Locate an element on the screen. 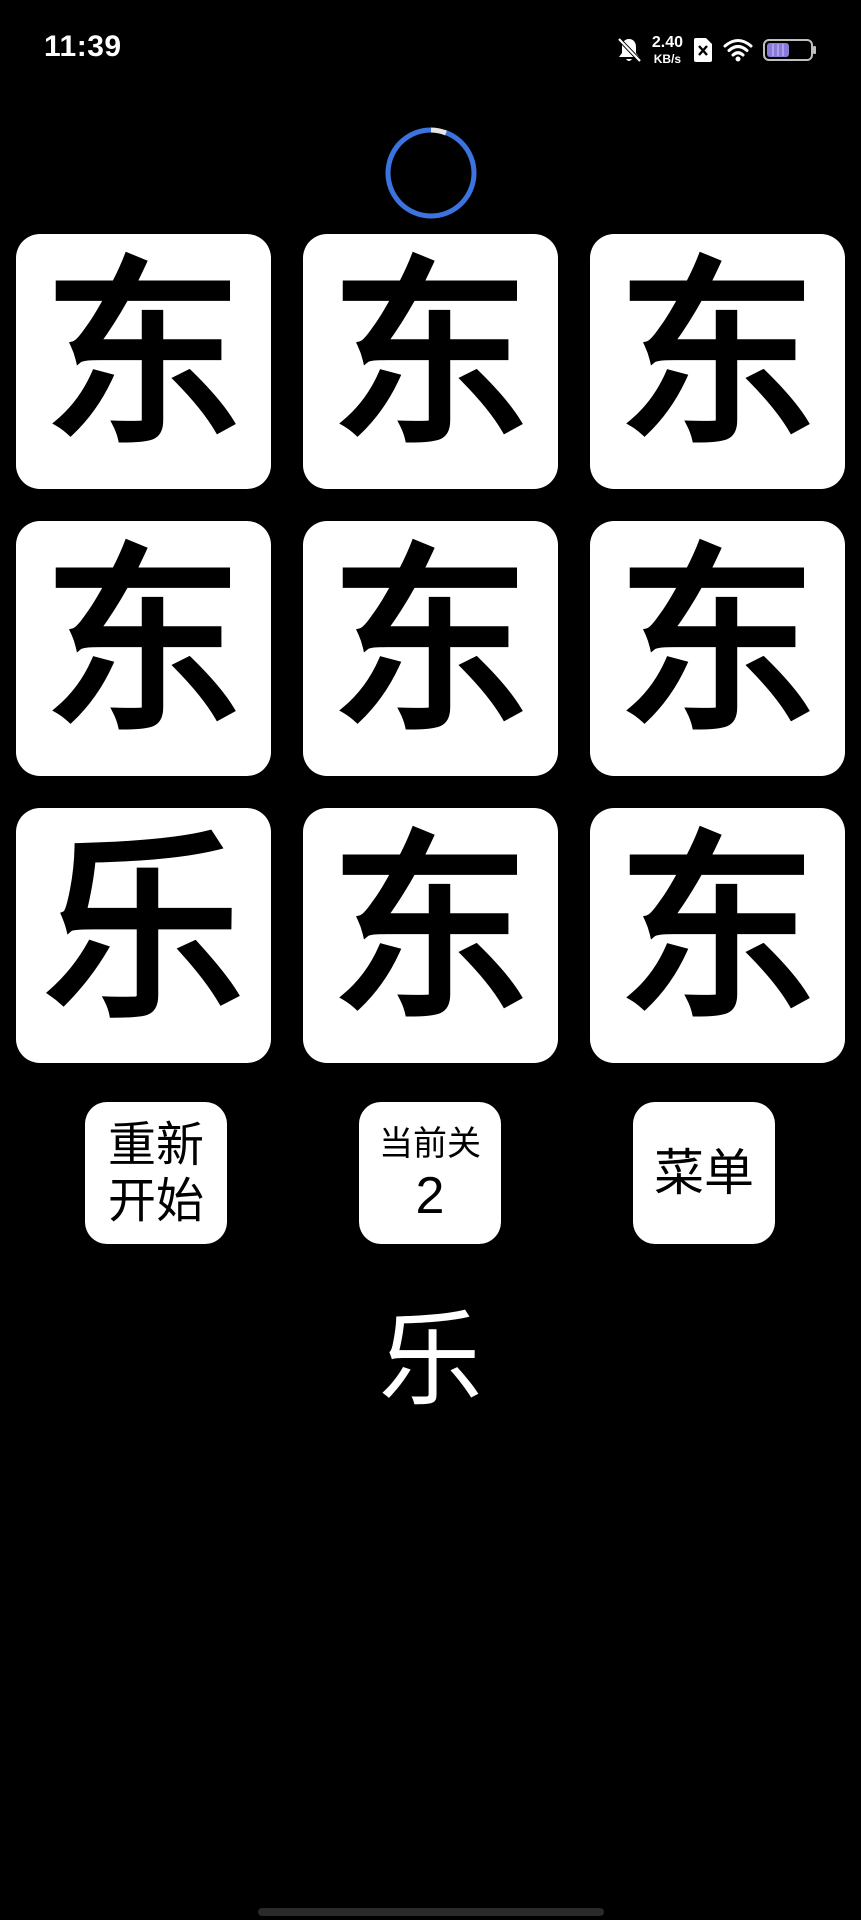  current-level-display: 当前关 2 is located at coordinates (430, 1173).